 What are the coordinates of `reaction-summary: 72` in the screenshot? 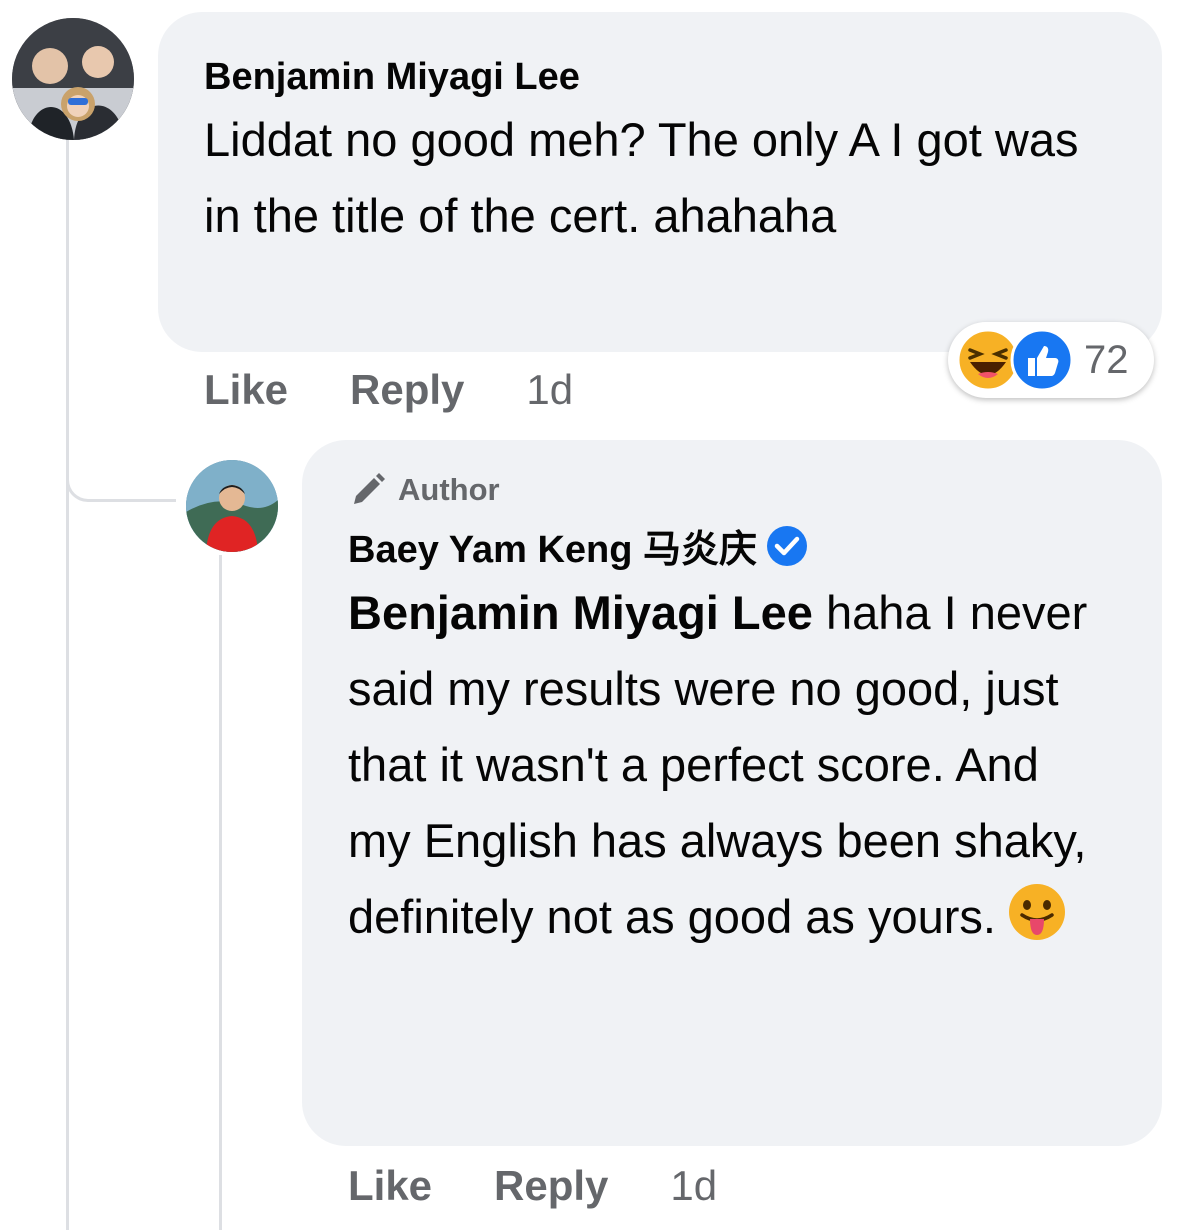 It's located at (1051, 360).